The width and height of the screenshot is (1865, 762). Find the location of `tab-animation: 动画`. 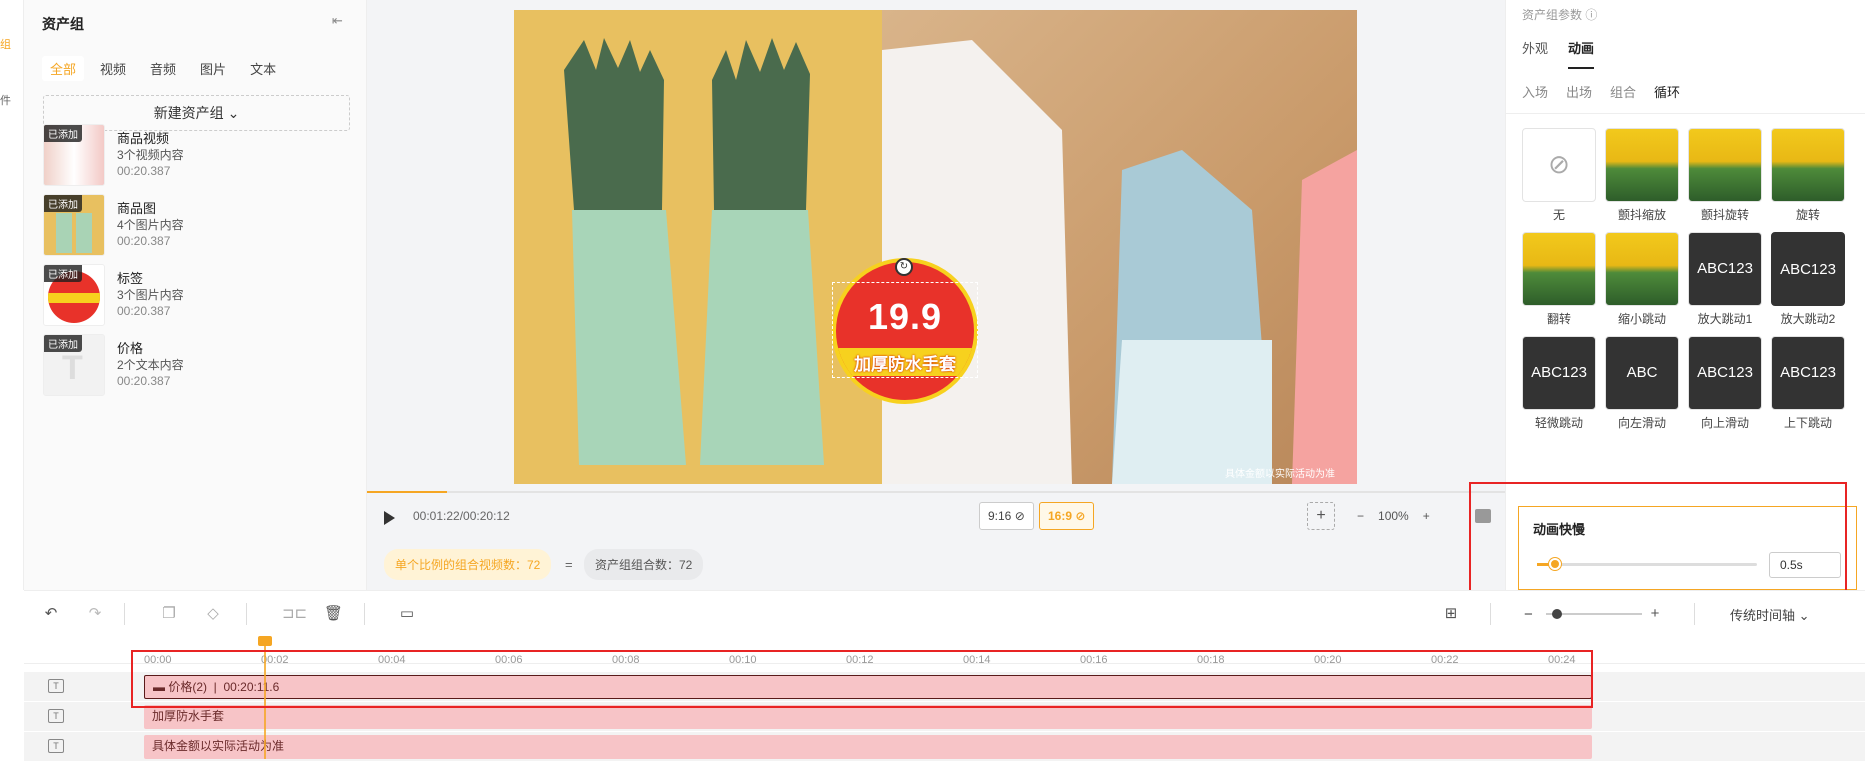

tab-animation: 动画 is located at coordinates (1581, 53).